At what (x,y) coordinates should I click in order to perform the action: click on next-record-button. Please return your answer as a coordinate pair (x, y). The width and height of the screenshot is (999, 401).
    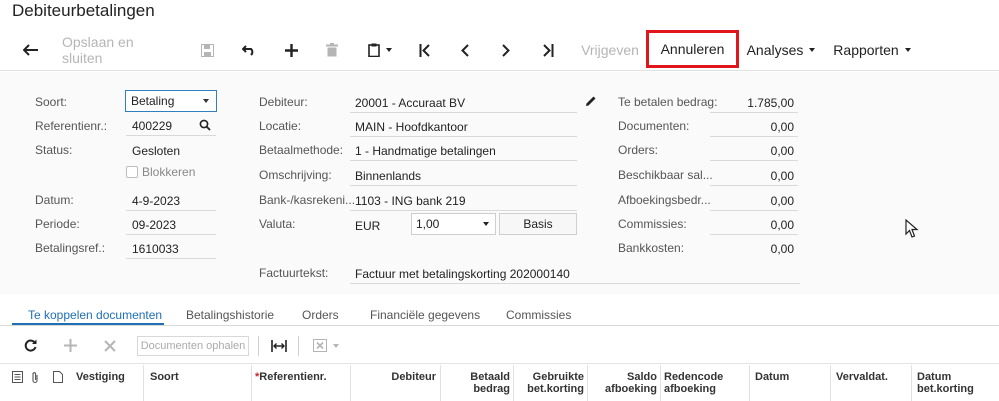
    Looking at the image, I should click on (506, 50).